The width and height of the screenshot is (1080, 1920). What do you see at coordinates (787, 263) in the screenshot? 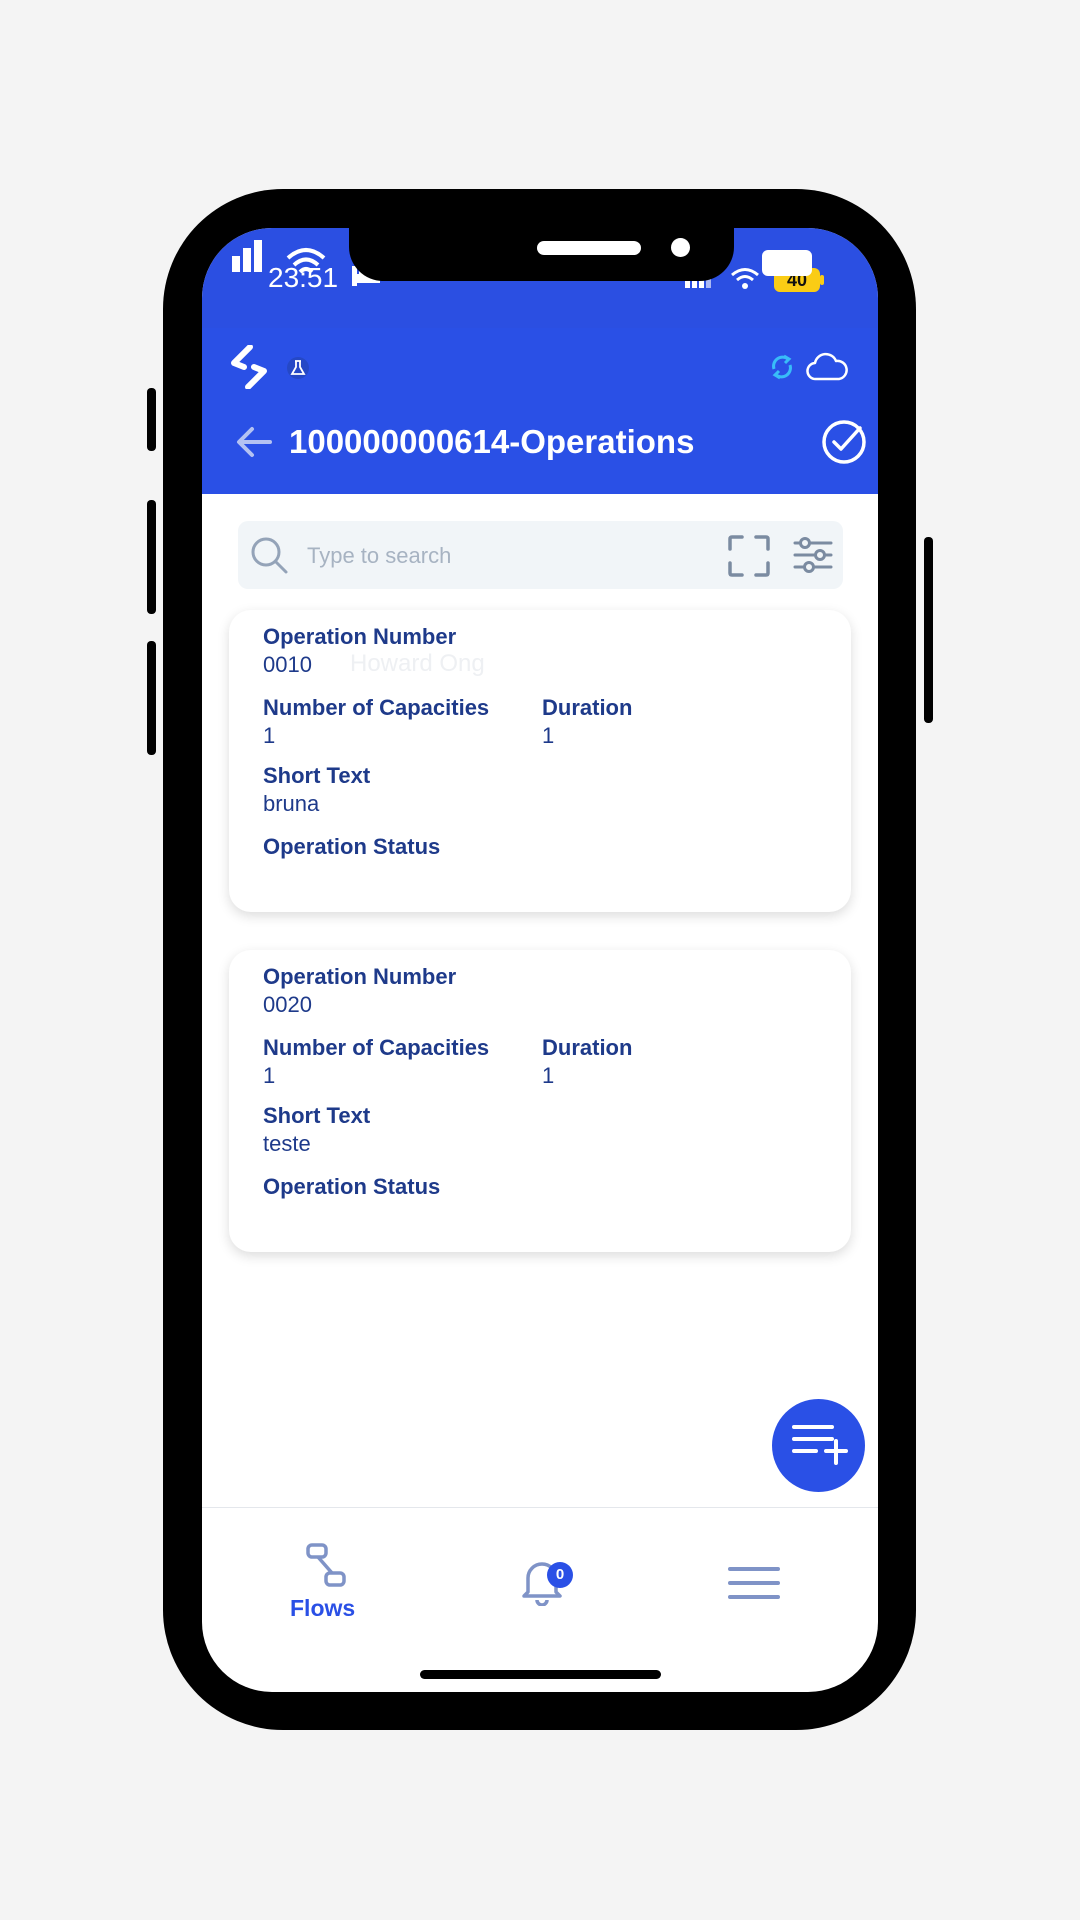
I see `dynamic-indicator` at bounding box center [787, 263].